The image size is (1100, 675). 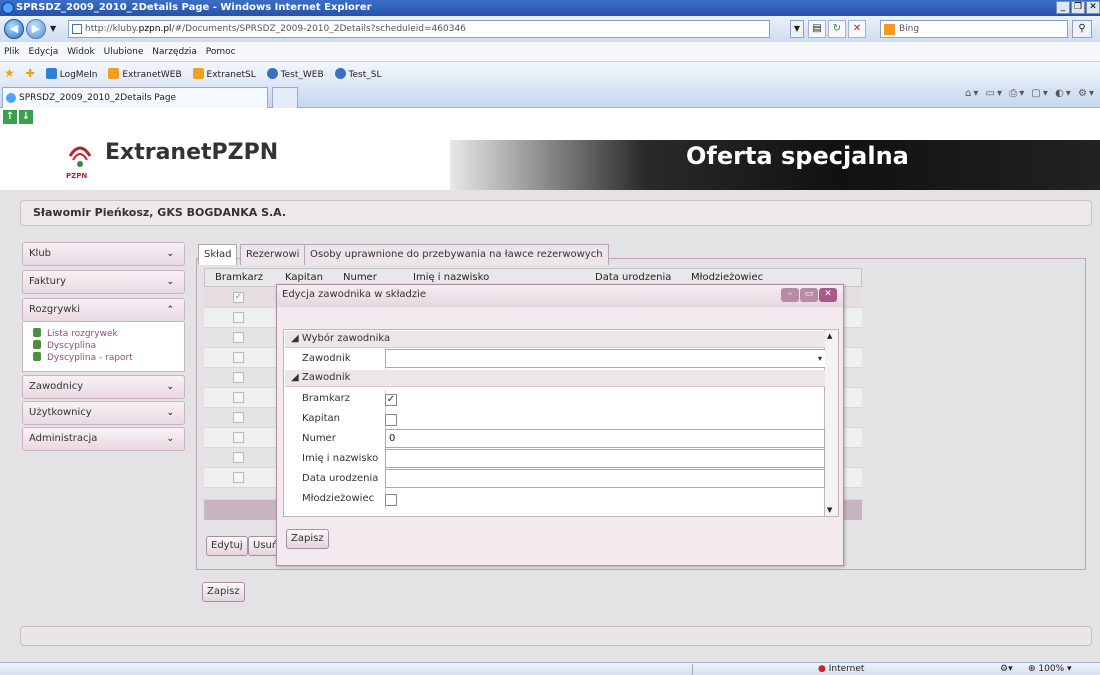 I want to click on user-bar: Sławomir Pieńkosz, GKS BOGDANKA S.A., so click(x=556, y=213).